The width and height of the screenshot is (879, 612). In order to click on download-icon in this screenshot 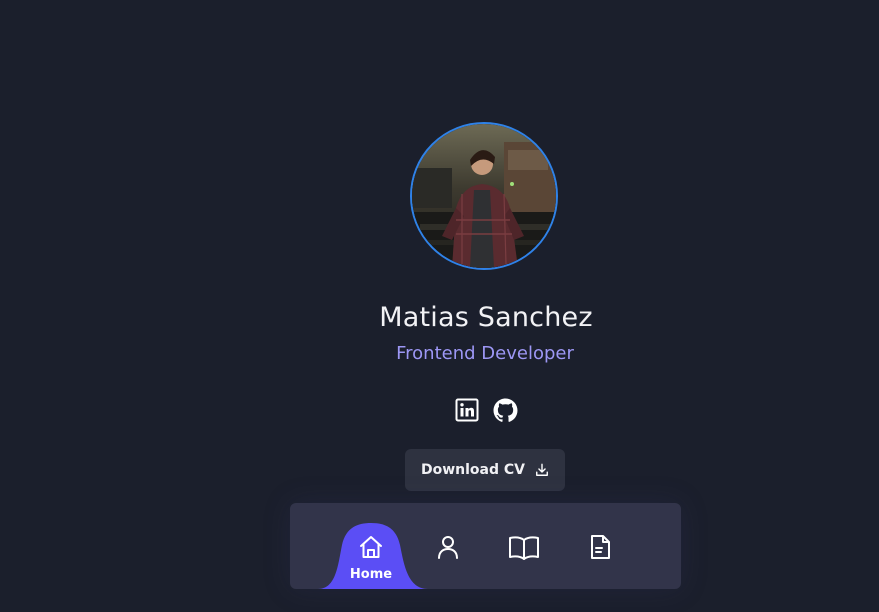, I will do `click(542, 469)`.